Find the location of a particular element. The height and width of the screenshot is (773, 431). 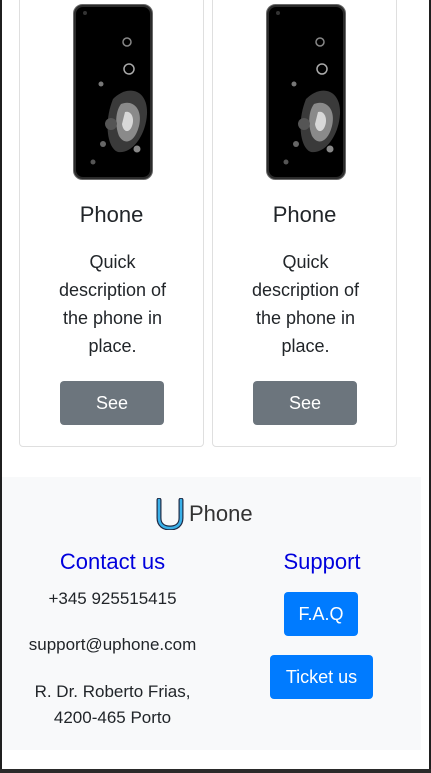

contact-phone: +345 925515415 is located at coordinates (112, 598).